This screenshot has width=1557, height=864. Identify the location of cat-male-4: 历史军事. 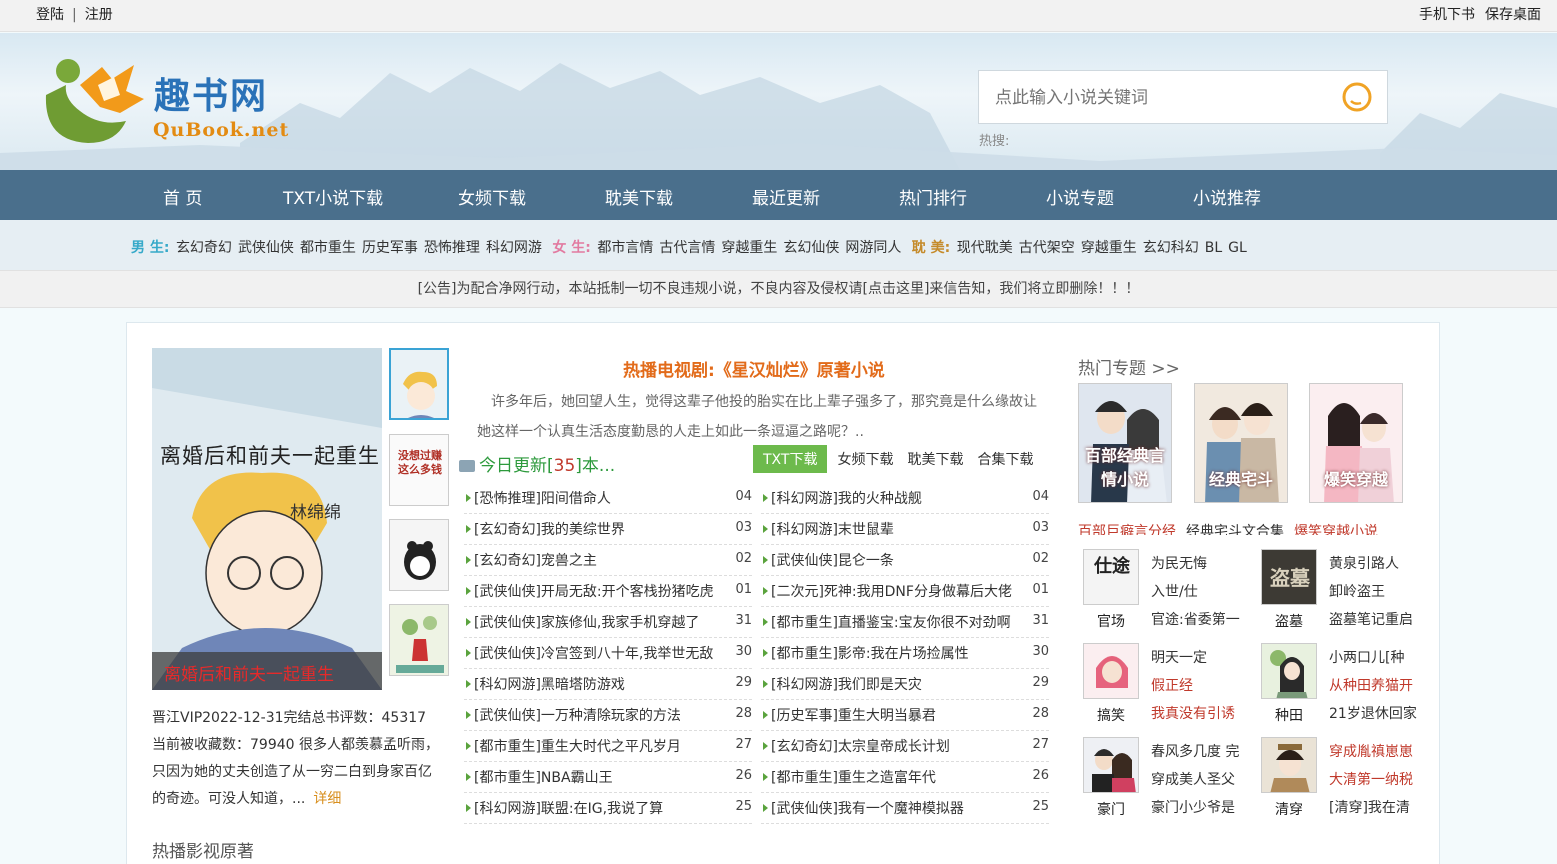
(390, 248).